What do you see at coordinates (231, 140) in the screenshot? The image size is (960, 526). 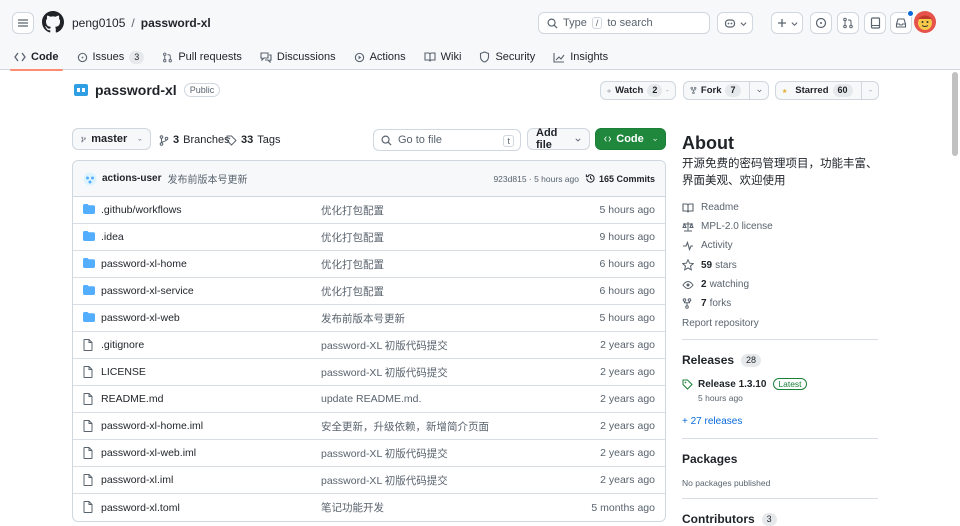 I see `tag-icon` at bounding box center [231, 140].